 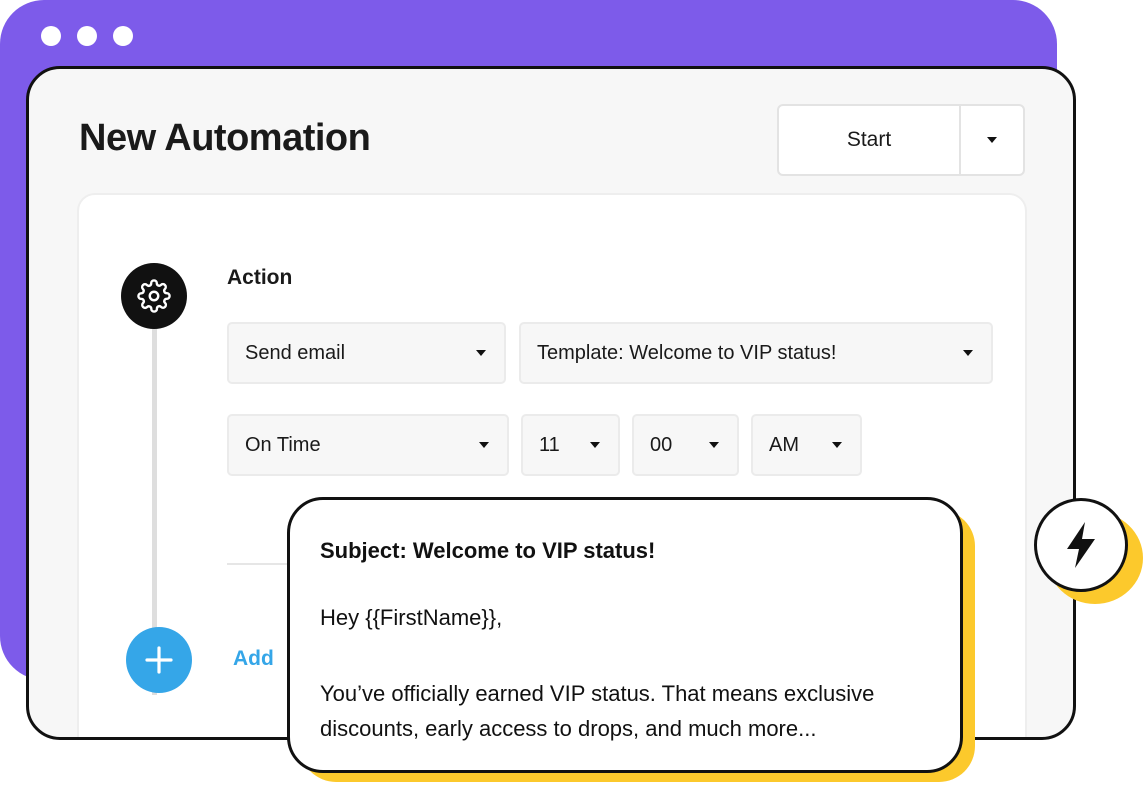 What do you see at coordinates (687, 352) in the screenshot?
I see `template-value: Template: Welcome to VIP status!` at bounding box center [687, 352].